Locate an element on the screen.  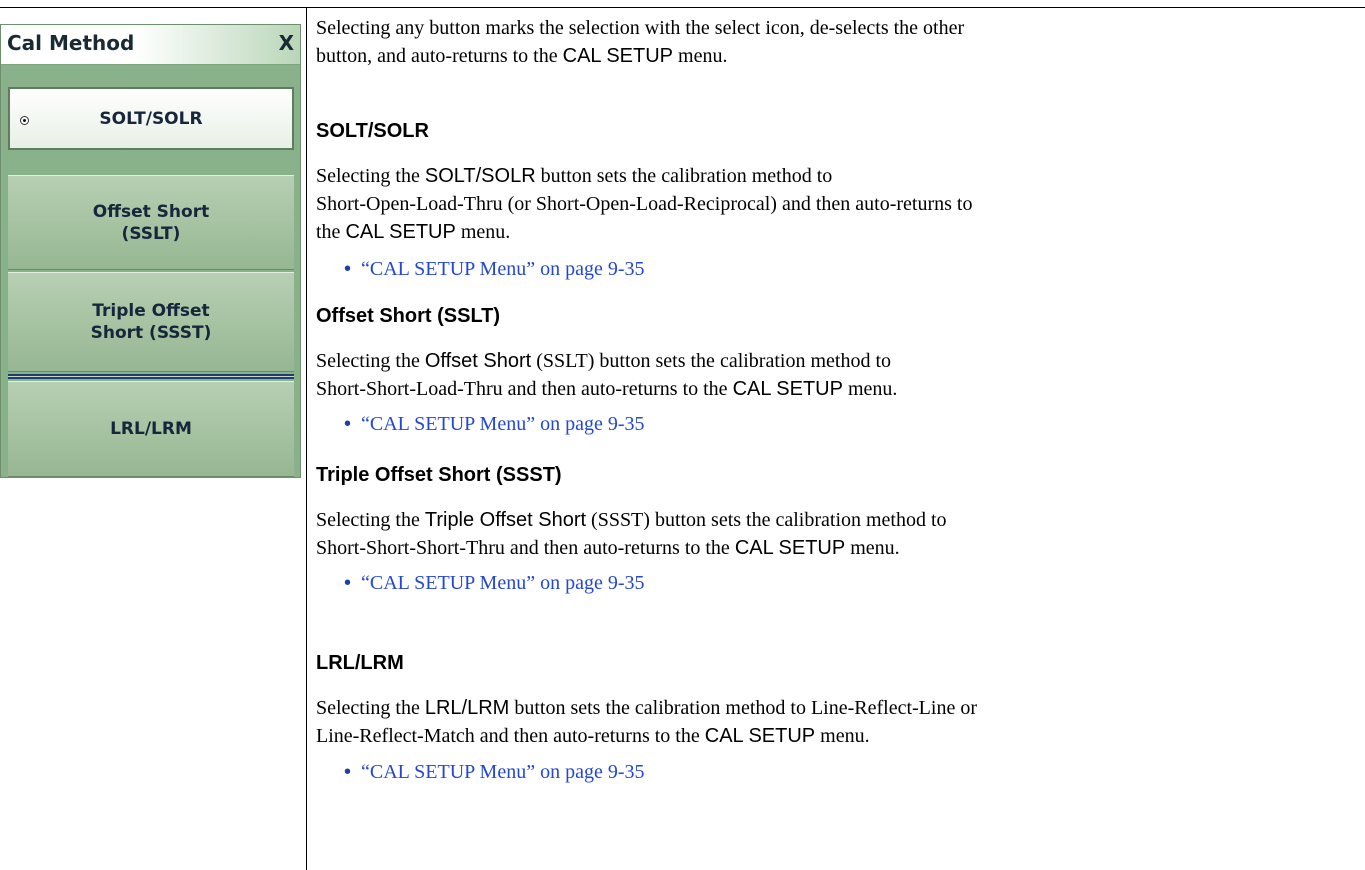
radio-selected-icon is located at coordinates (24, 120).